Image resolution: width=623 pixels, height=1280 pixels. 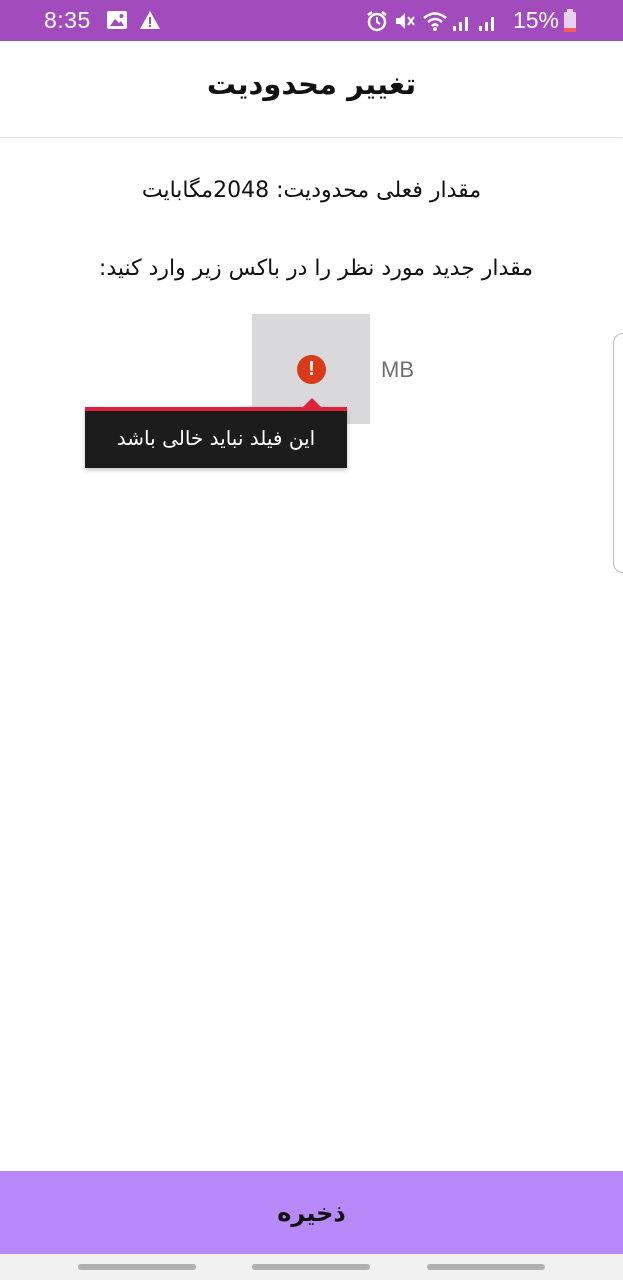 I want to click on error-message: این فیلد نباید خالی باشد, so click(x=216, y=438).